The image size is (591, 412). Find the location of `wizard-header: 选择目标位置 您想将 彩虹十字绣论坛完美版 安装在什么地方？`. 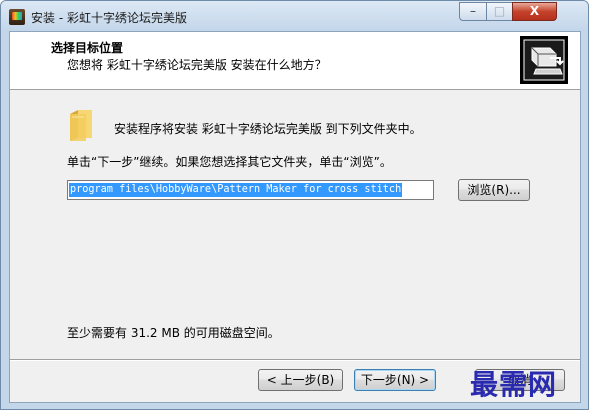

wizard-header: 选择目标位置 您想将 彩虹十字绣论坛完美版 安装在什么地方？ is located at coordinates (295, 61).